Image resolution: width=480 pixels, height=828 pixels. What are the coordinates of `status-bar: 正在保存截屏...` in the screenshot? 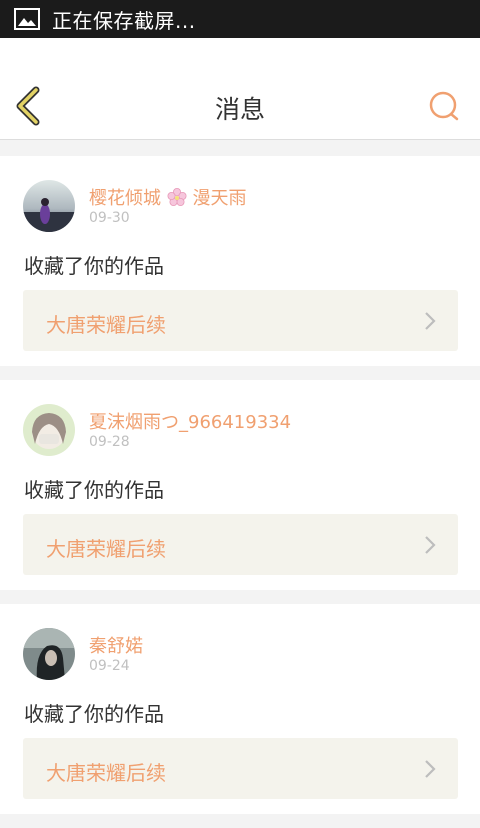 It's located at (240, 19).